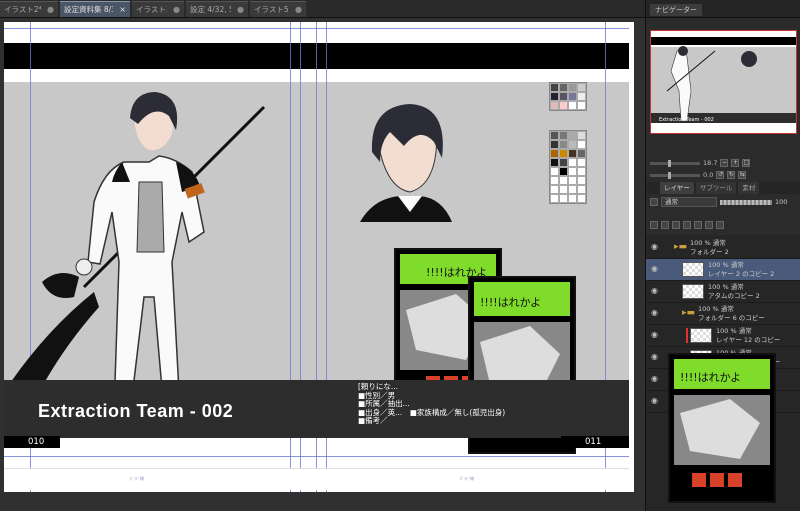  I want to click on document-tab: イラスト5* ●, so click(278, 9).